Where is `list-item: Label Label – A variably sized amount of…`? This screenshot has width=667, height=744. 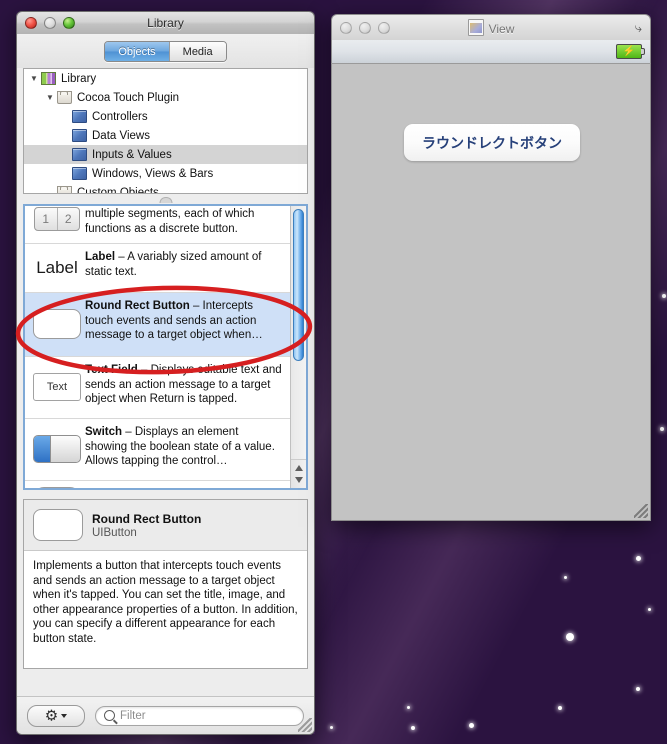
list-item: Label Label – A variably sized amount of… is located at coordinates (157, 268).